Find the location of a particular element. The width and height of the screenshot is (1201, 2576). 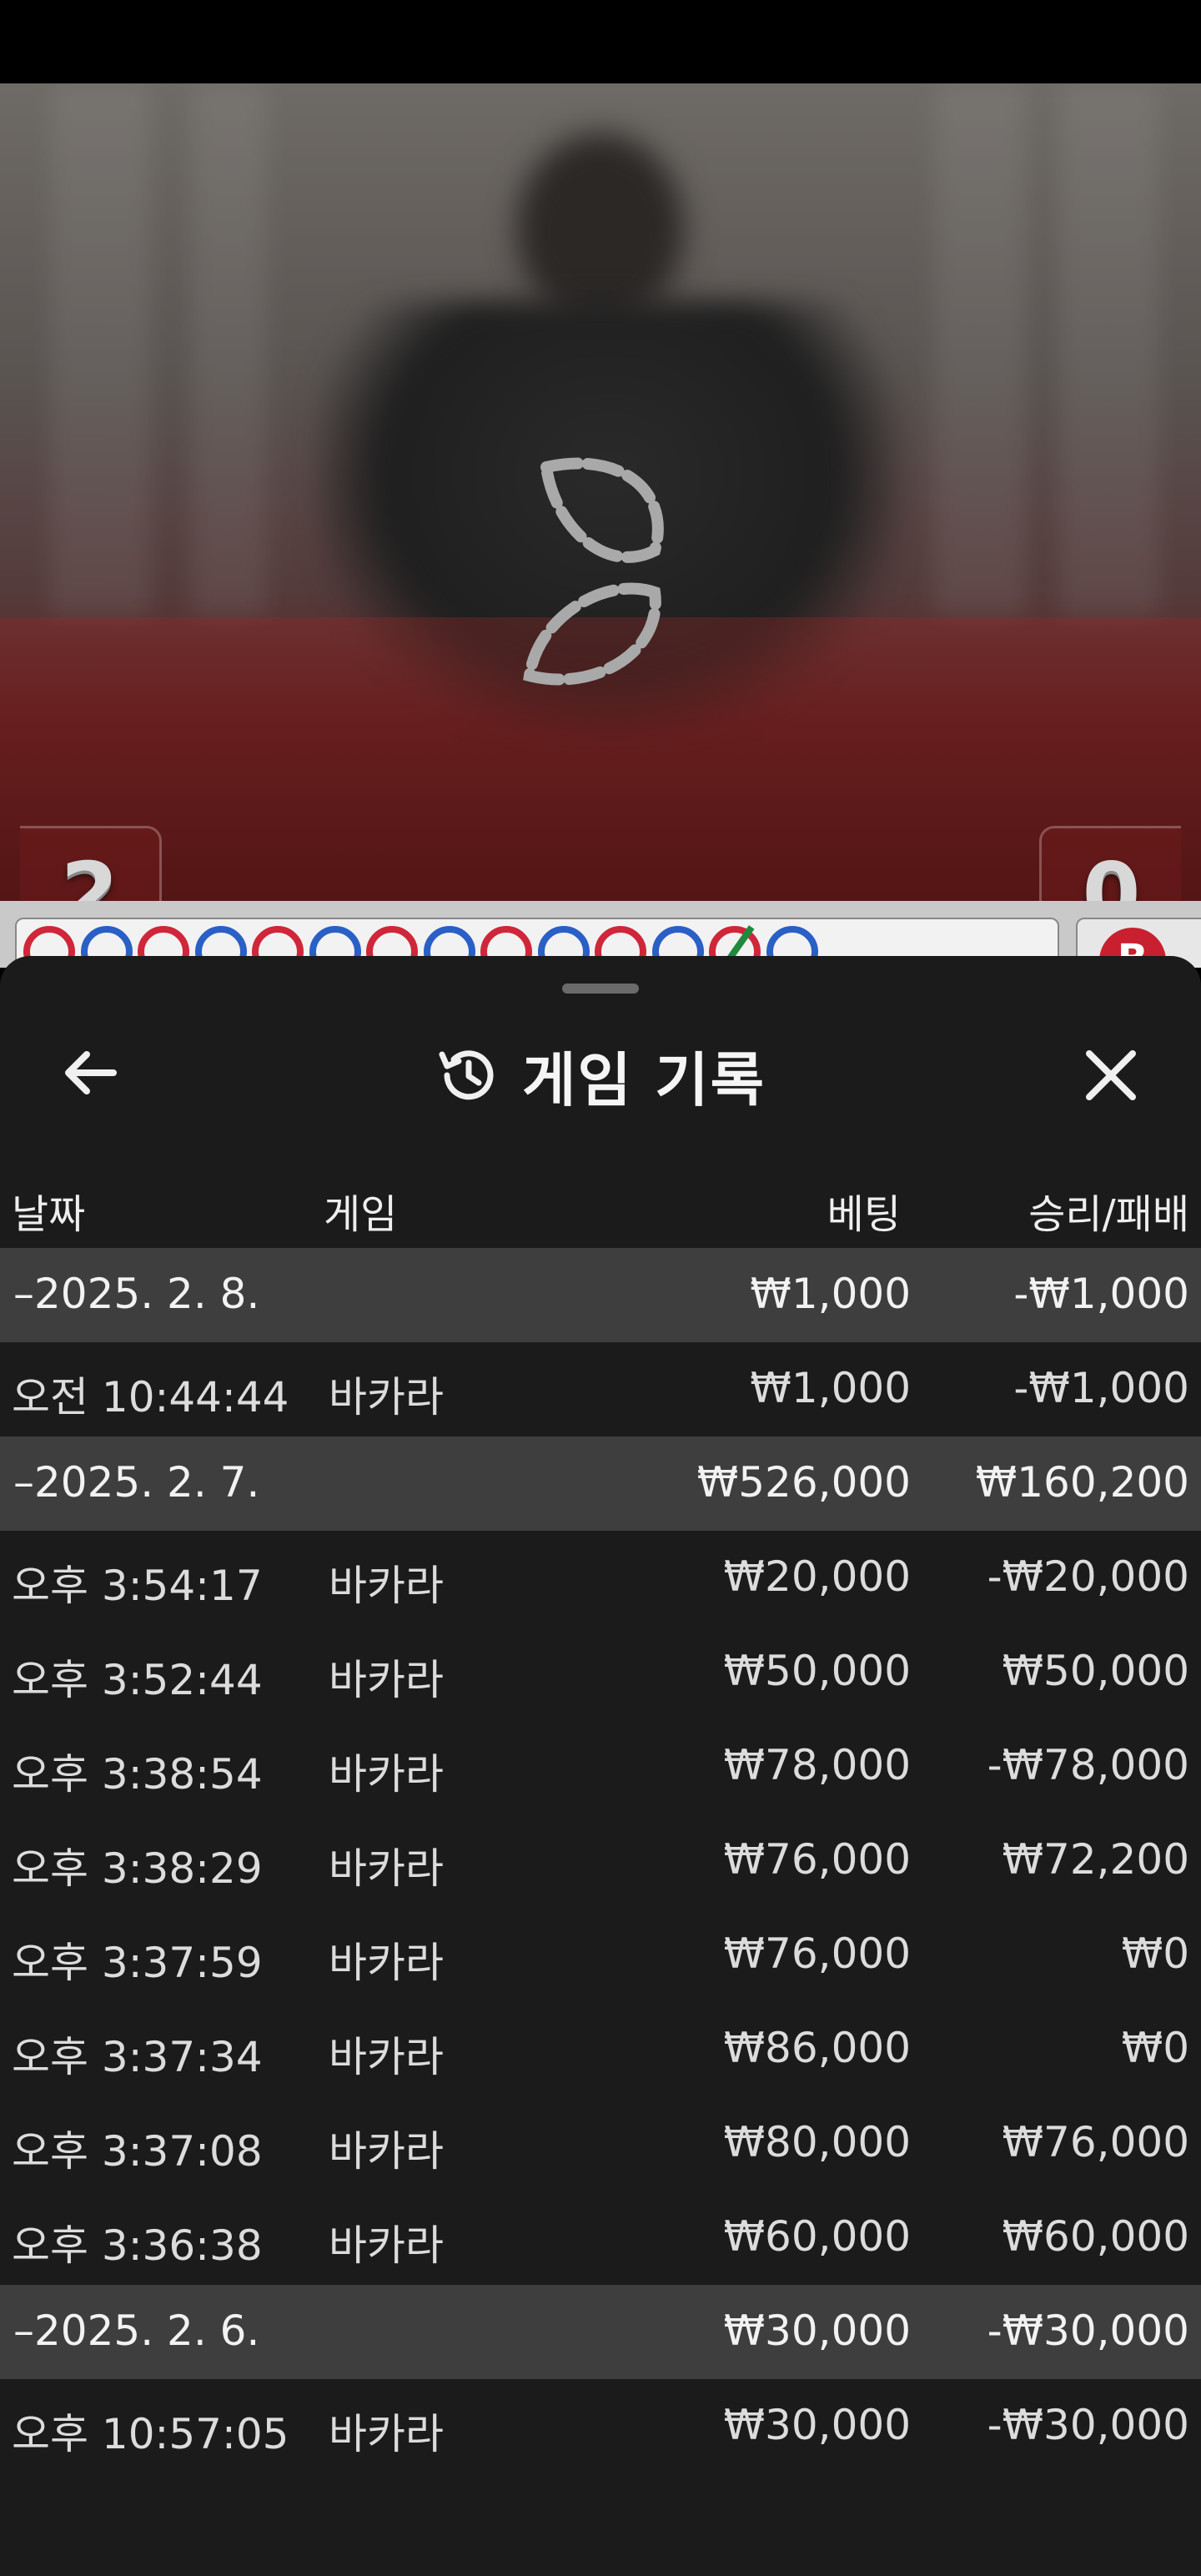

score-right: 0 is located at coordinates (1110, 863).